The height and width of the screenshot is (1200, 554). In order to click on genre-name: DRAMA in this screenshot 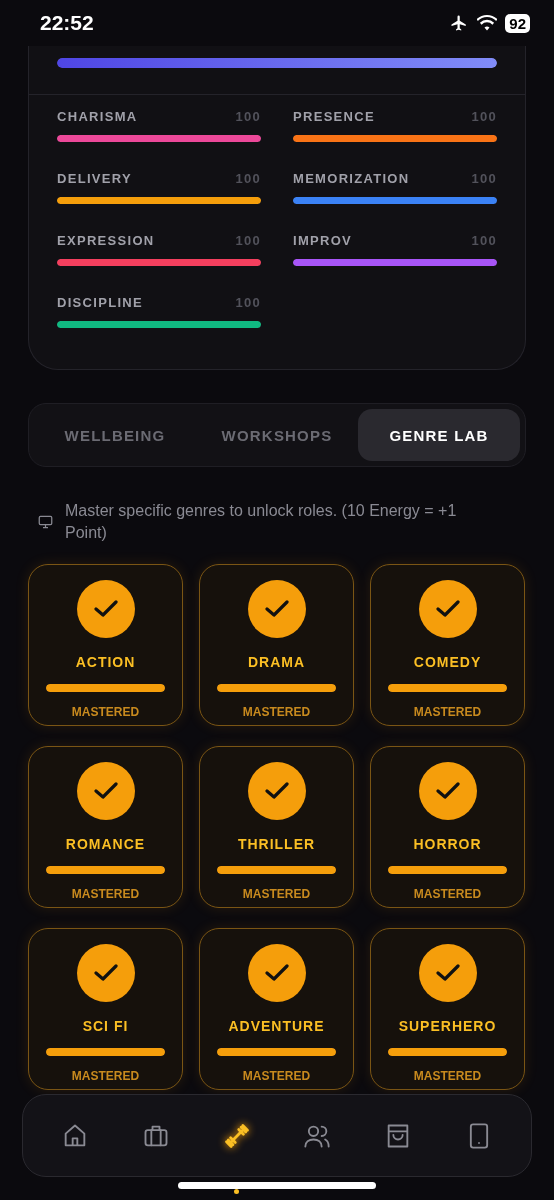, I will do `click(276, 662)`.